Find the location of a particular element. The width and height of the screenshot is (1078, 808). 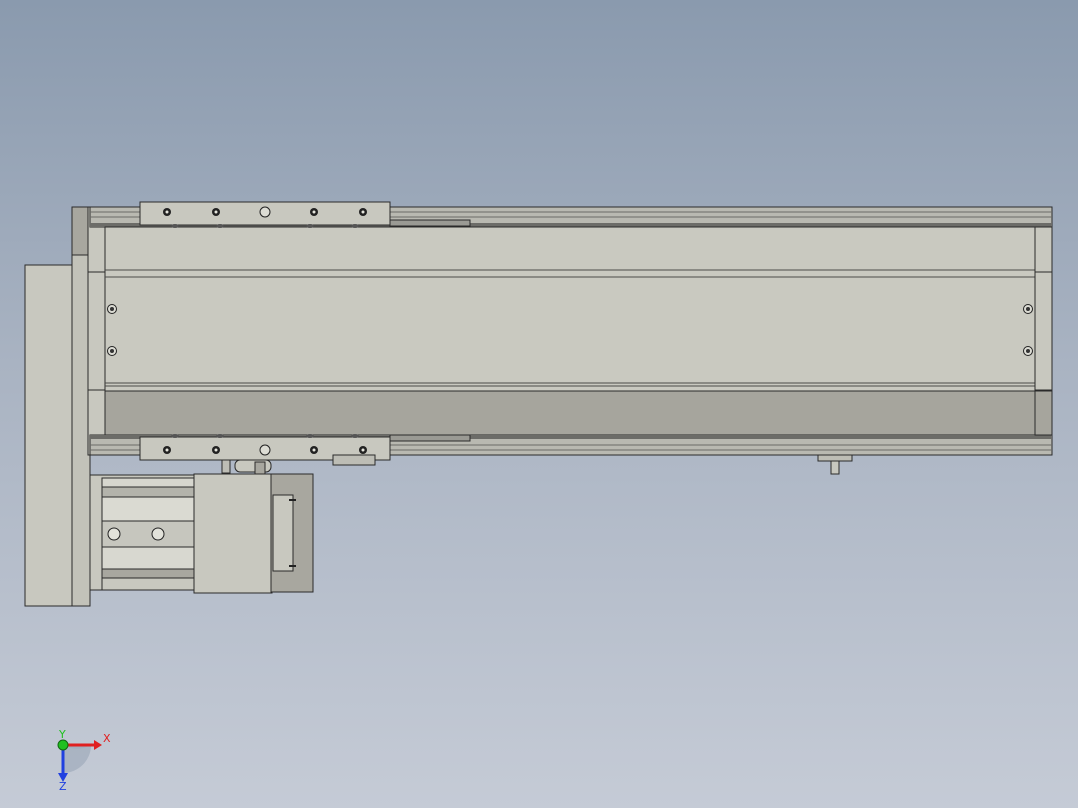

z-axis-label: Z is located at coordinates (63, 786).